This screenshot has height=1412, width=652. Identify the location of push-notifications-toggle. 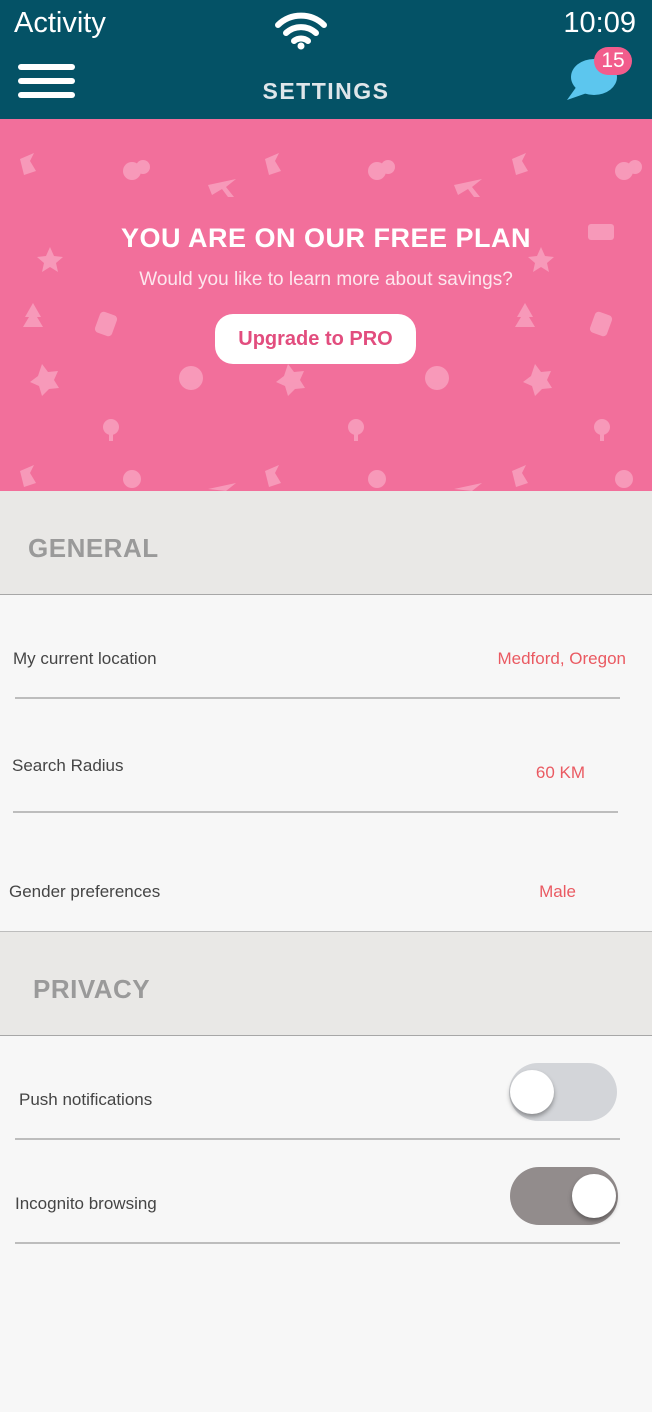
(563, 1092).